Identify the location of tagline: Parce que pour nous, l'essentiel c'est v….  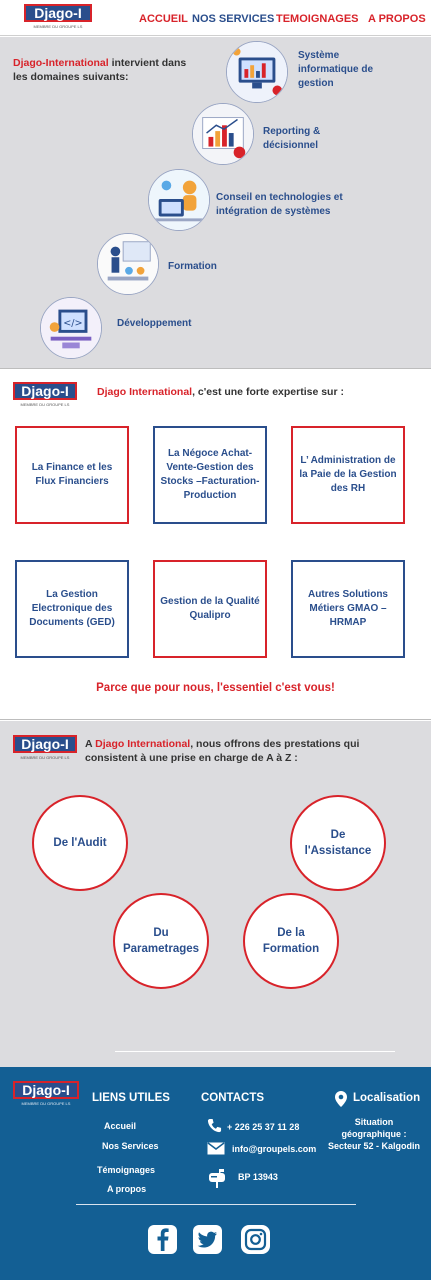
(215, 688).